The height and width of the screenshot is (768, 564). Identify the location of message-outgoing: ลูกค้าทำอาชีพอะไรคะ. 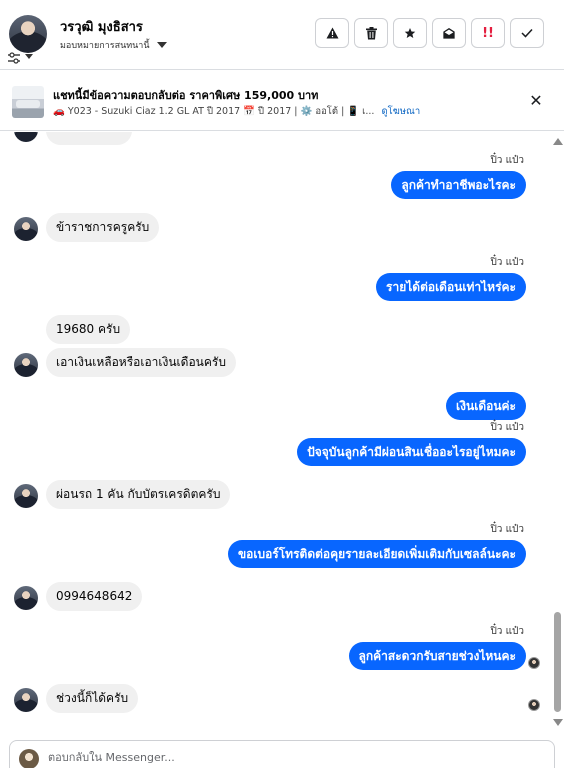
(458, 185).